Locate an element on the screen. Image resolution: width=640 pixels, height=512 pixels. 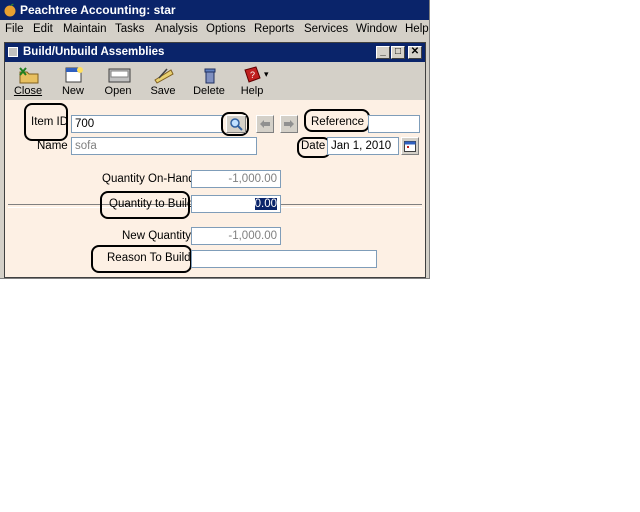
new-button: New is located at coordinates (73, 81).